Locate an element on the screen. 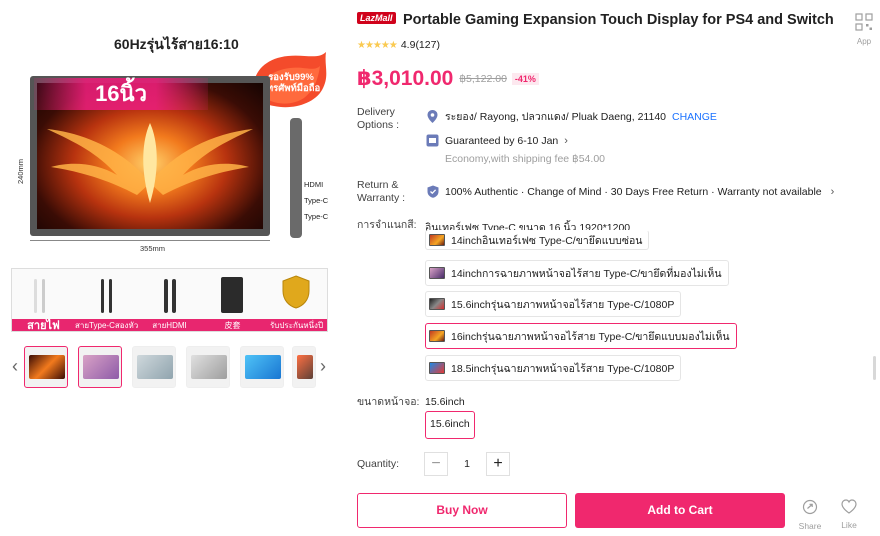 Image resolution: width=880 pixels, height=536 pixels. guarantee-row: Guaranteed by 6-10 Jan › is located at coordinates (497, 140).